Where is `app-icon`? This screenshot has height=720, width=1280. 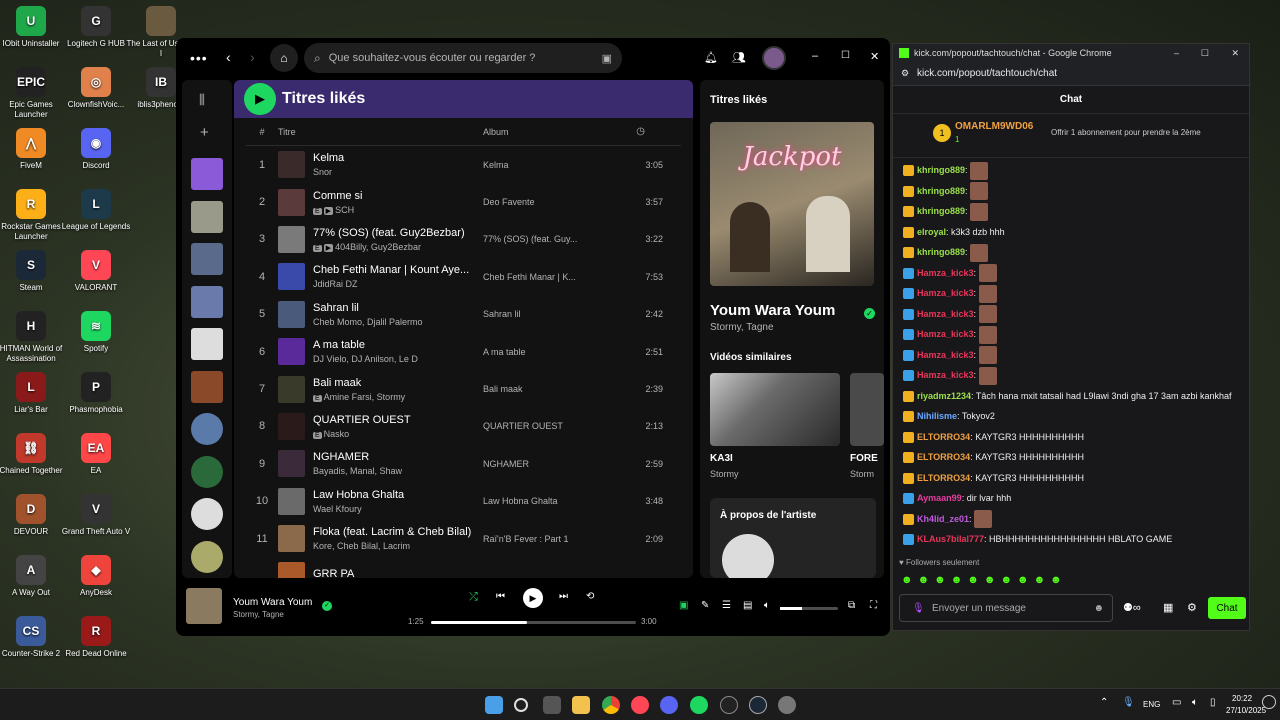
app-icon is located at coordinates (729, 705).